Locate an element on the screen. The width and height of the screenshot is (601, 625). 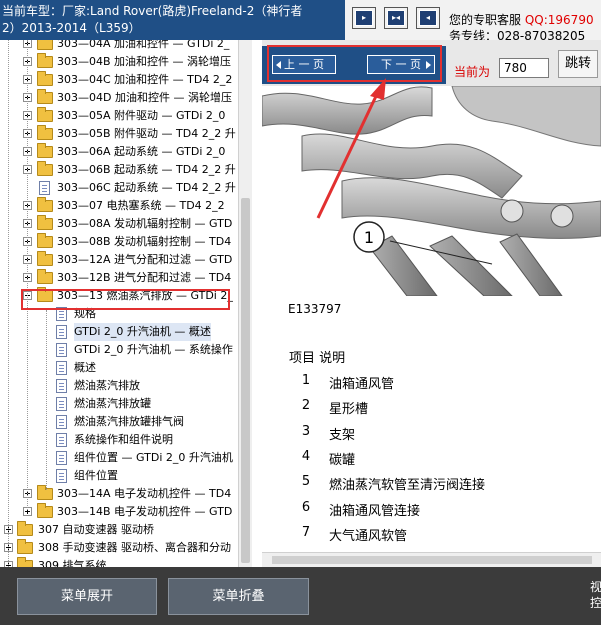
tree-item-label: 309 排气系统 is located at coordinates (72, 563).